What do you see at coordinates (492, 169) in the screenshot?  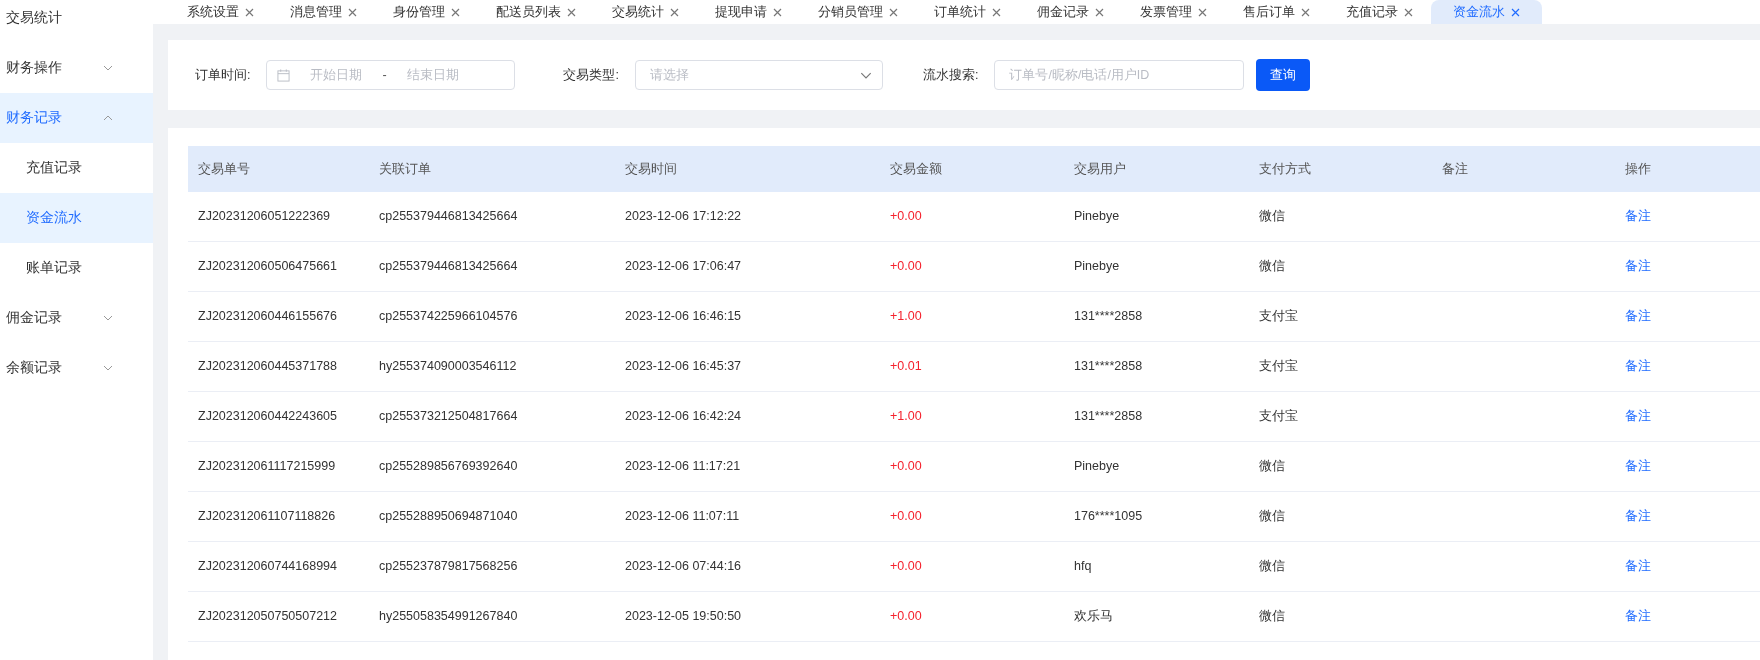 I see `column-header: 关联订单` at bounding box center [492, 169].